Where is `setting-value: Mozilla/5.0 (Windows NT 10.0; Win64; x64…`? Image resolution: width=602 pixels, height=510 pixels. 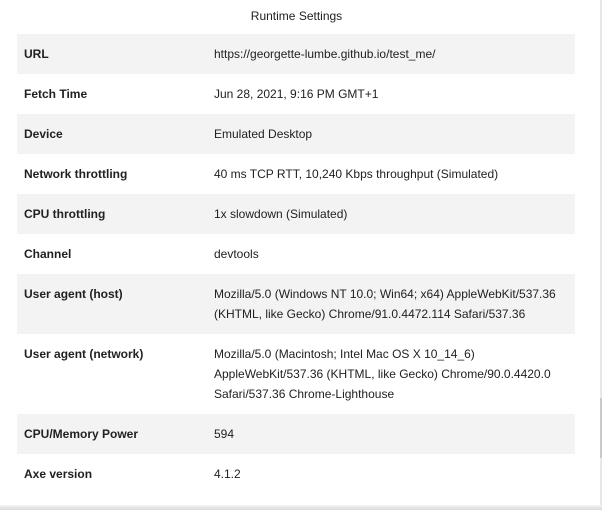 setting-value: Mozilla/5.0 (Windows NT 10.0; Win64; x64… is located at coordinates (391, 304).